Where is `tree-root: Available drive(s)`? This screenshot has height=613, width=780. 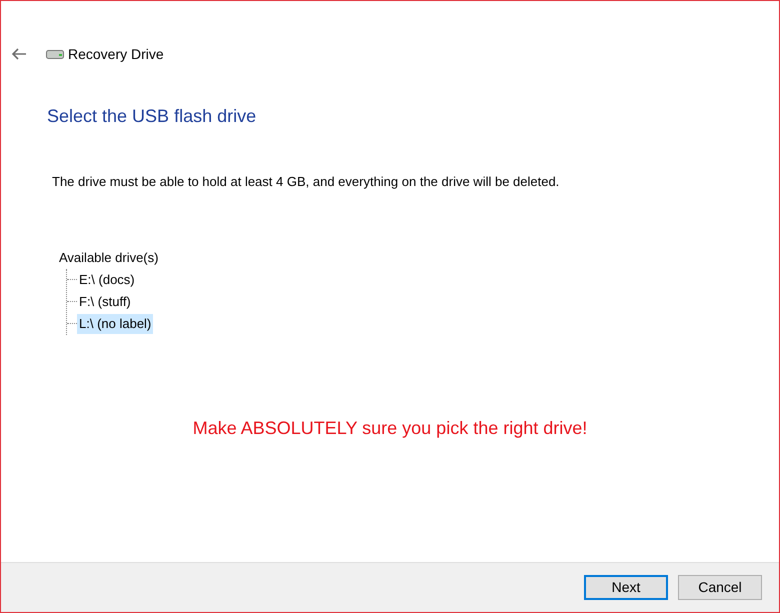 tree-root: Available drive(s) is located at coordinates (108, 257).